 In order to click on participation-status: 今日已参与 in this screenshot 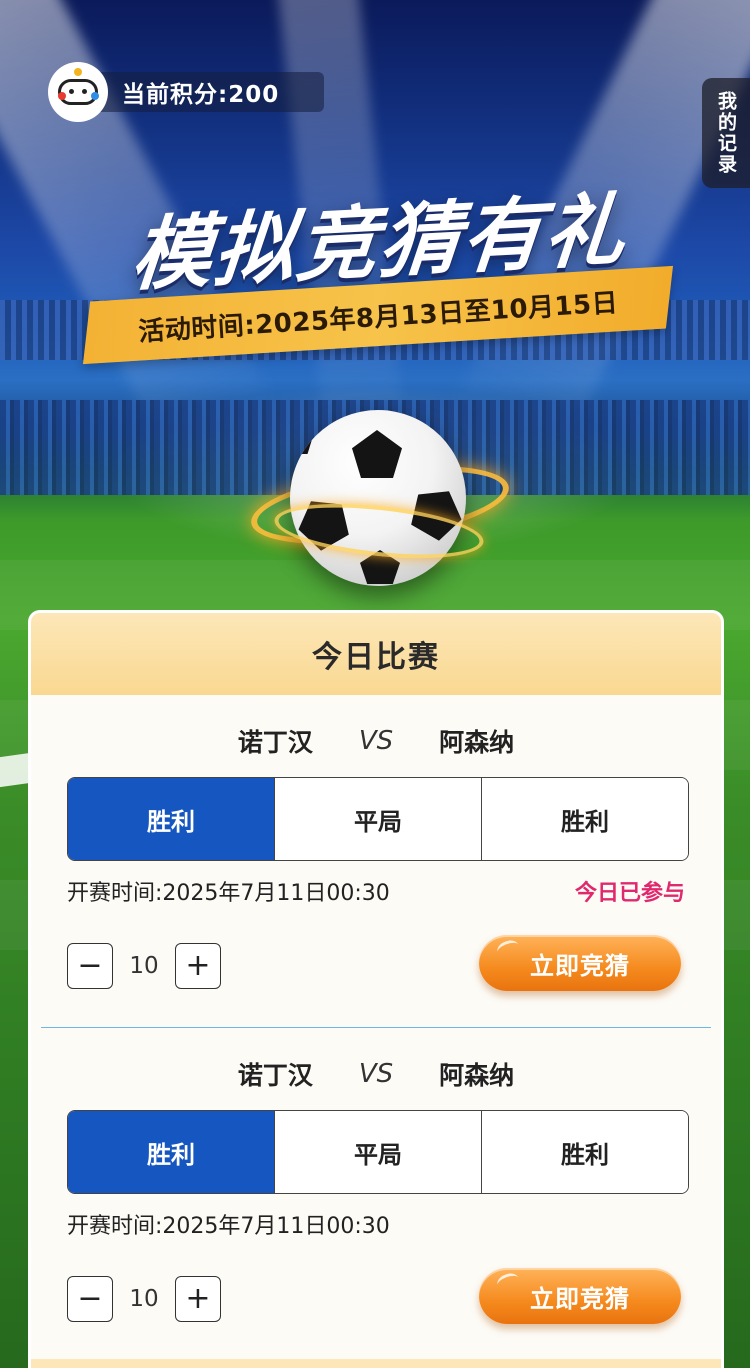, I will do `click(629, 893)`.